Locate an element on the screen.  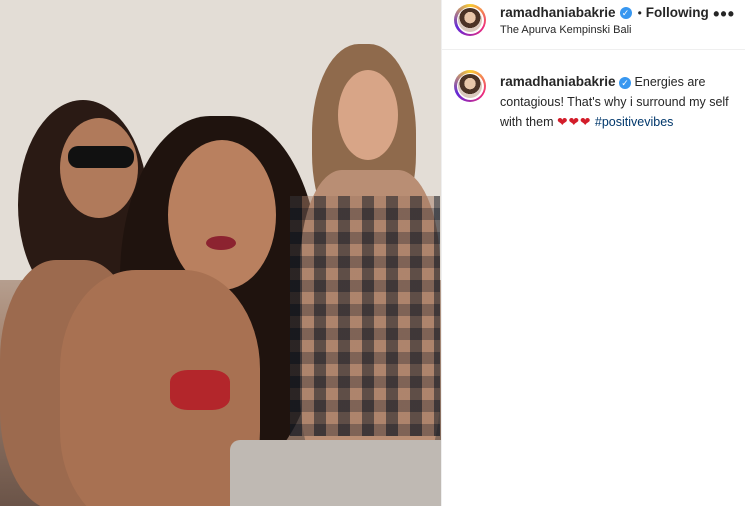
more-options-icon: ••• is located at coordinates (724, 14).